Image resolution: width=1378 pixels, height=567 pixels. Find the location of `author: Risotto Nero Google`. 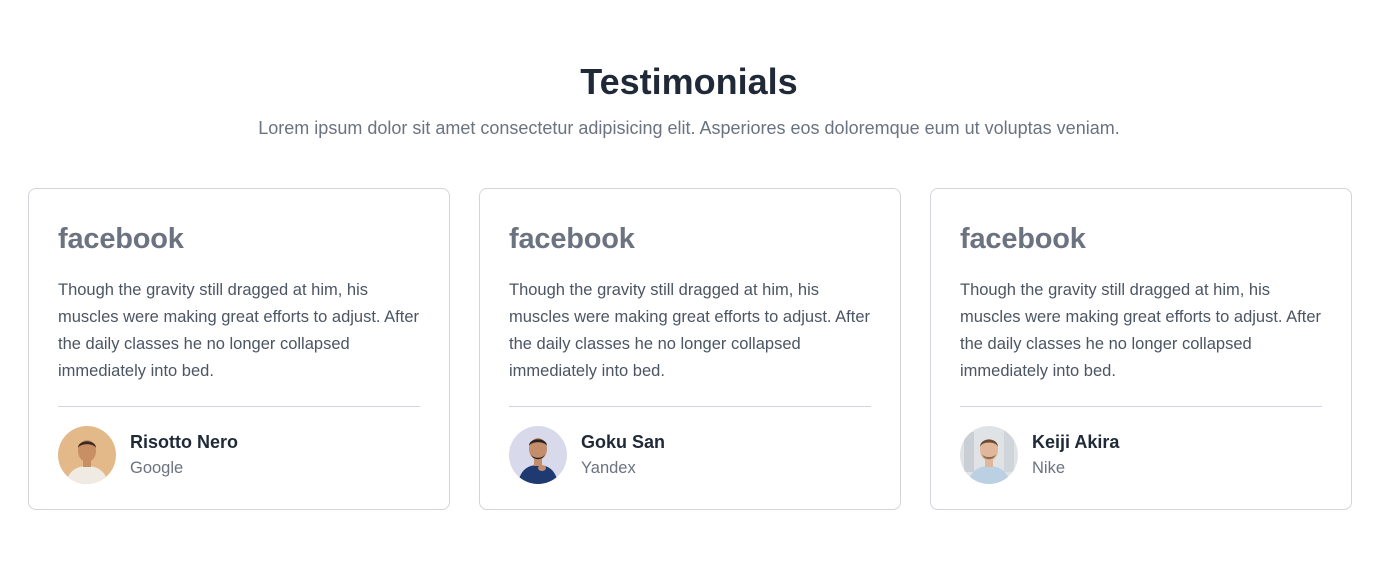

author: Risotto Nero Google is located at coordinates (239, 455).